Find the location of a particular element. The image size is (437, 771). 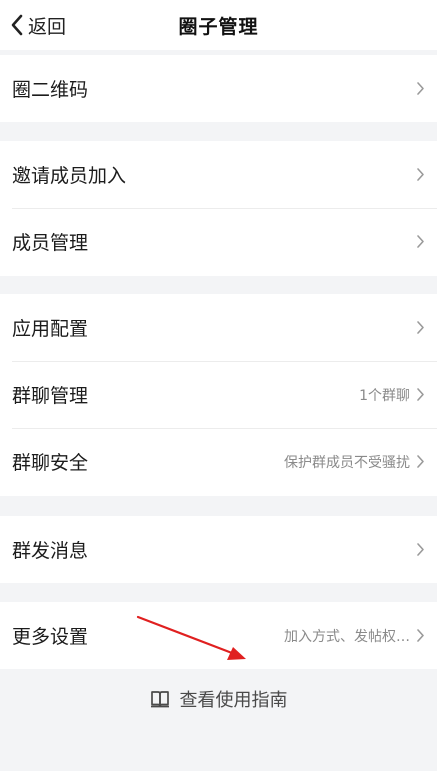

nav-bar: 返回 圈子管理 is located at coordinates (218, 25).